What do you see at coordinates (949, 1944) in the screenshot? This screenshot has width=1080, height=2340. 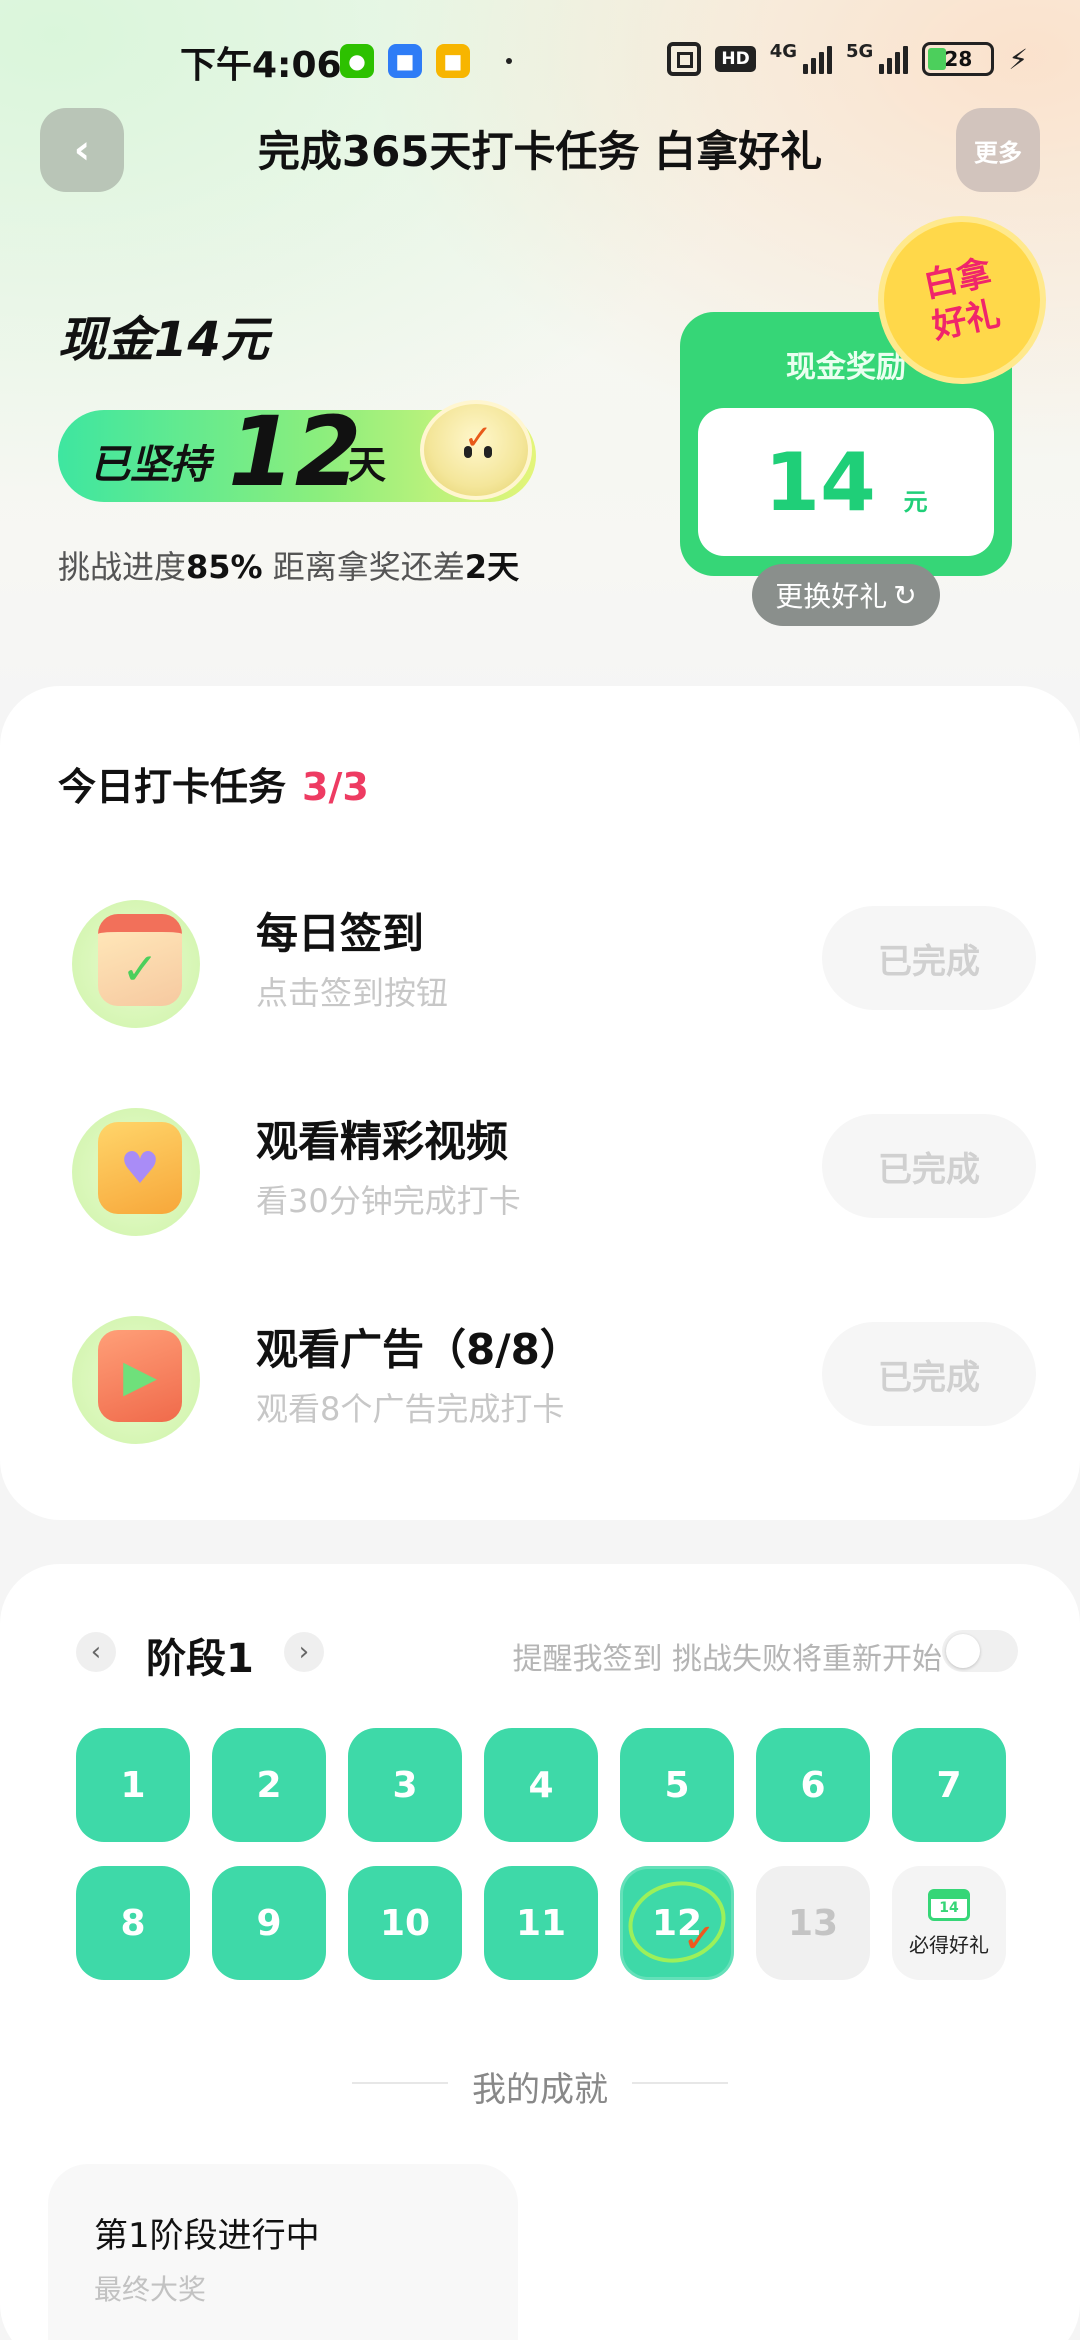 I see `gift-label: 必得好礼` at bounding box center [949, 1944].